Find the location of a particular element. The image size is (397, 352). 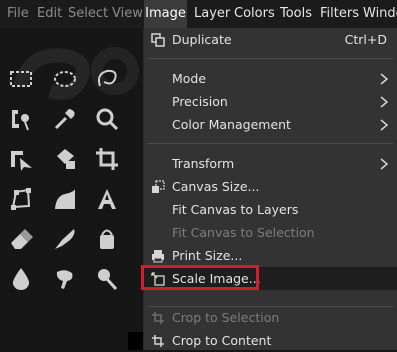

precision-label: Precision is located at coordinates (200, 101).